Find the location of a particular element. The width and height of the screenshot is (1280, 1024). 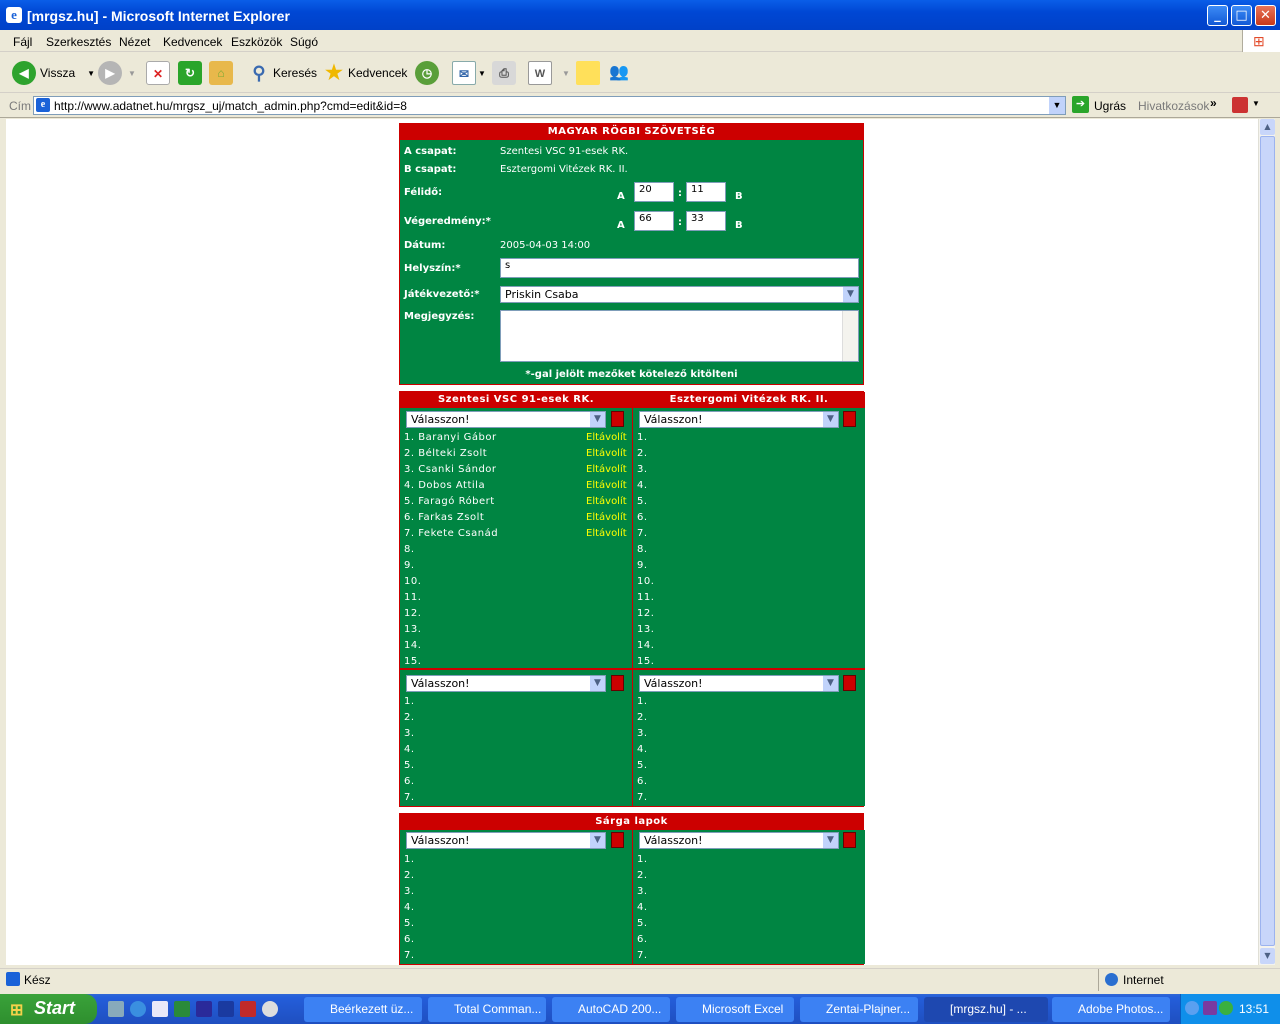

window-title: [mrgsz.hu] - Microsoft Internet Explorer is located at coordinates (158, 16).